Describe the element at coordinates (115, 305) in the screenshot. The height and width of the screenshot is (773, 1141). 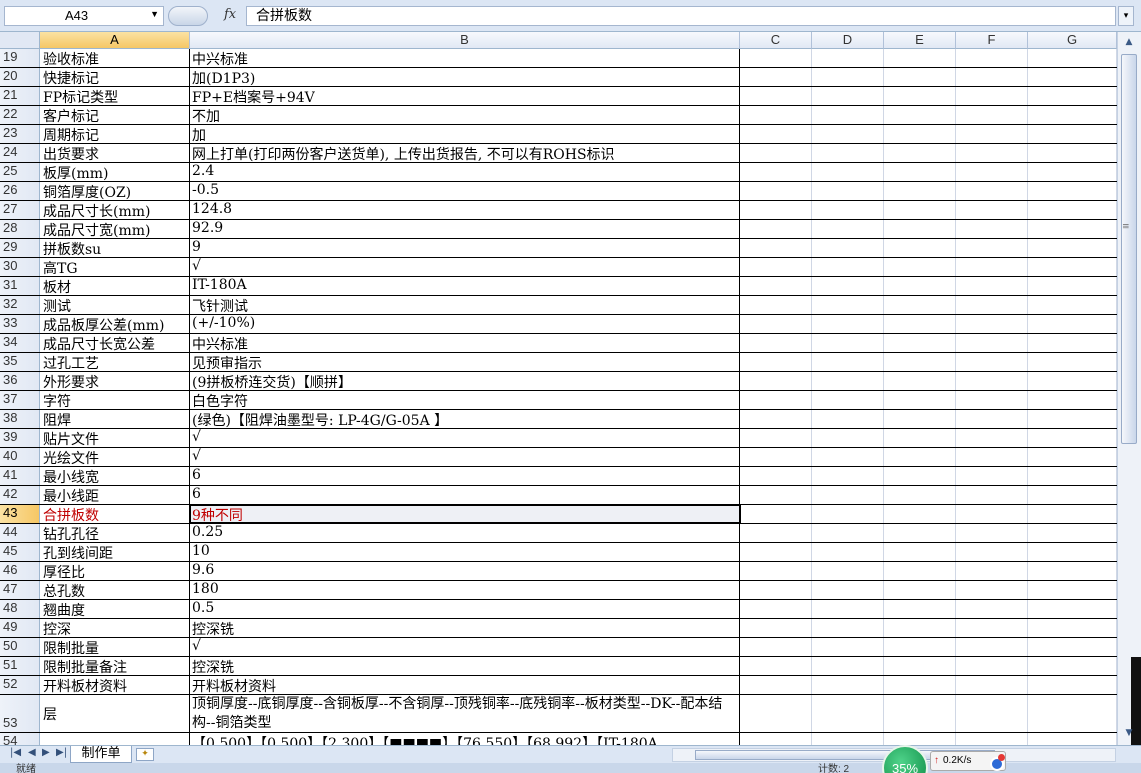
I see `cell-a: 测试` at that location.